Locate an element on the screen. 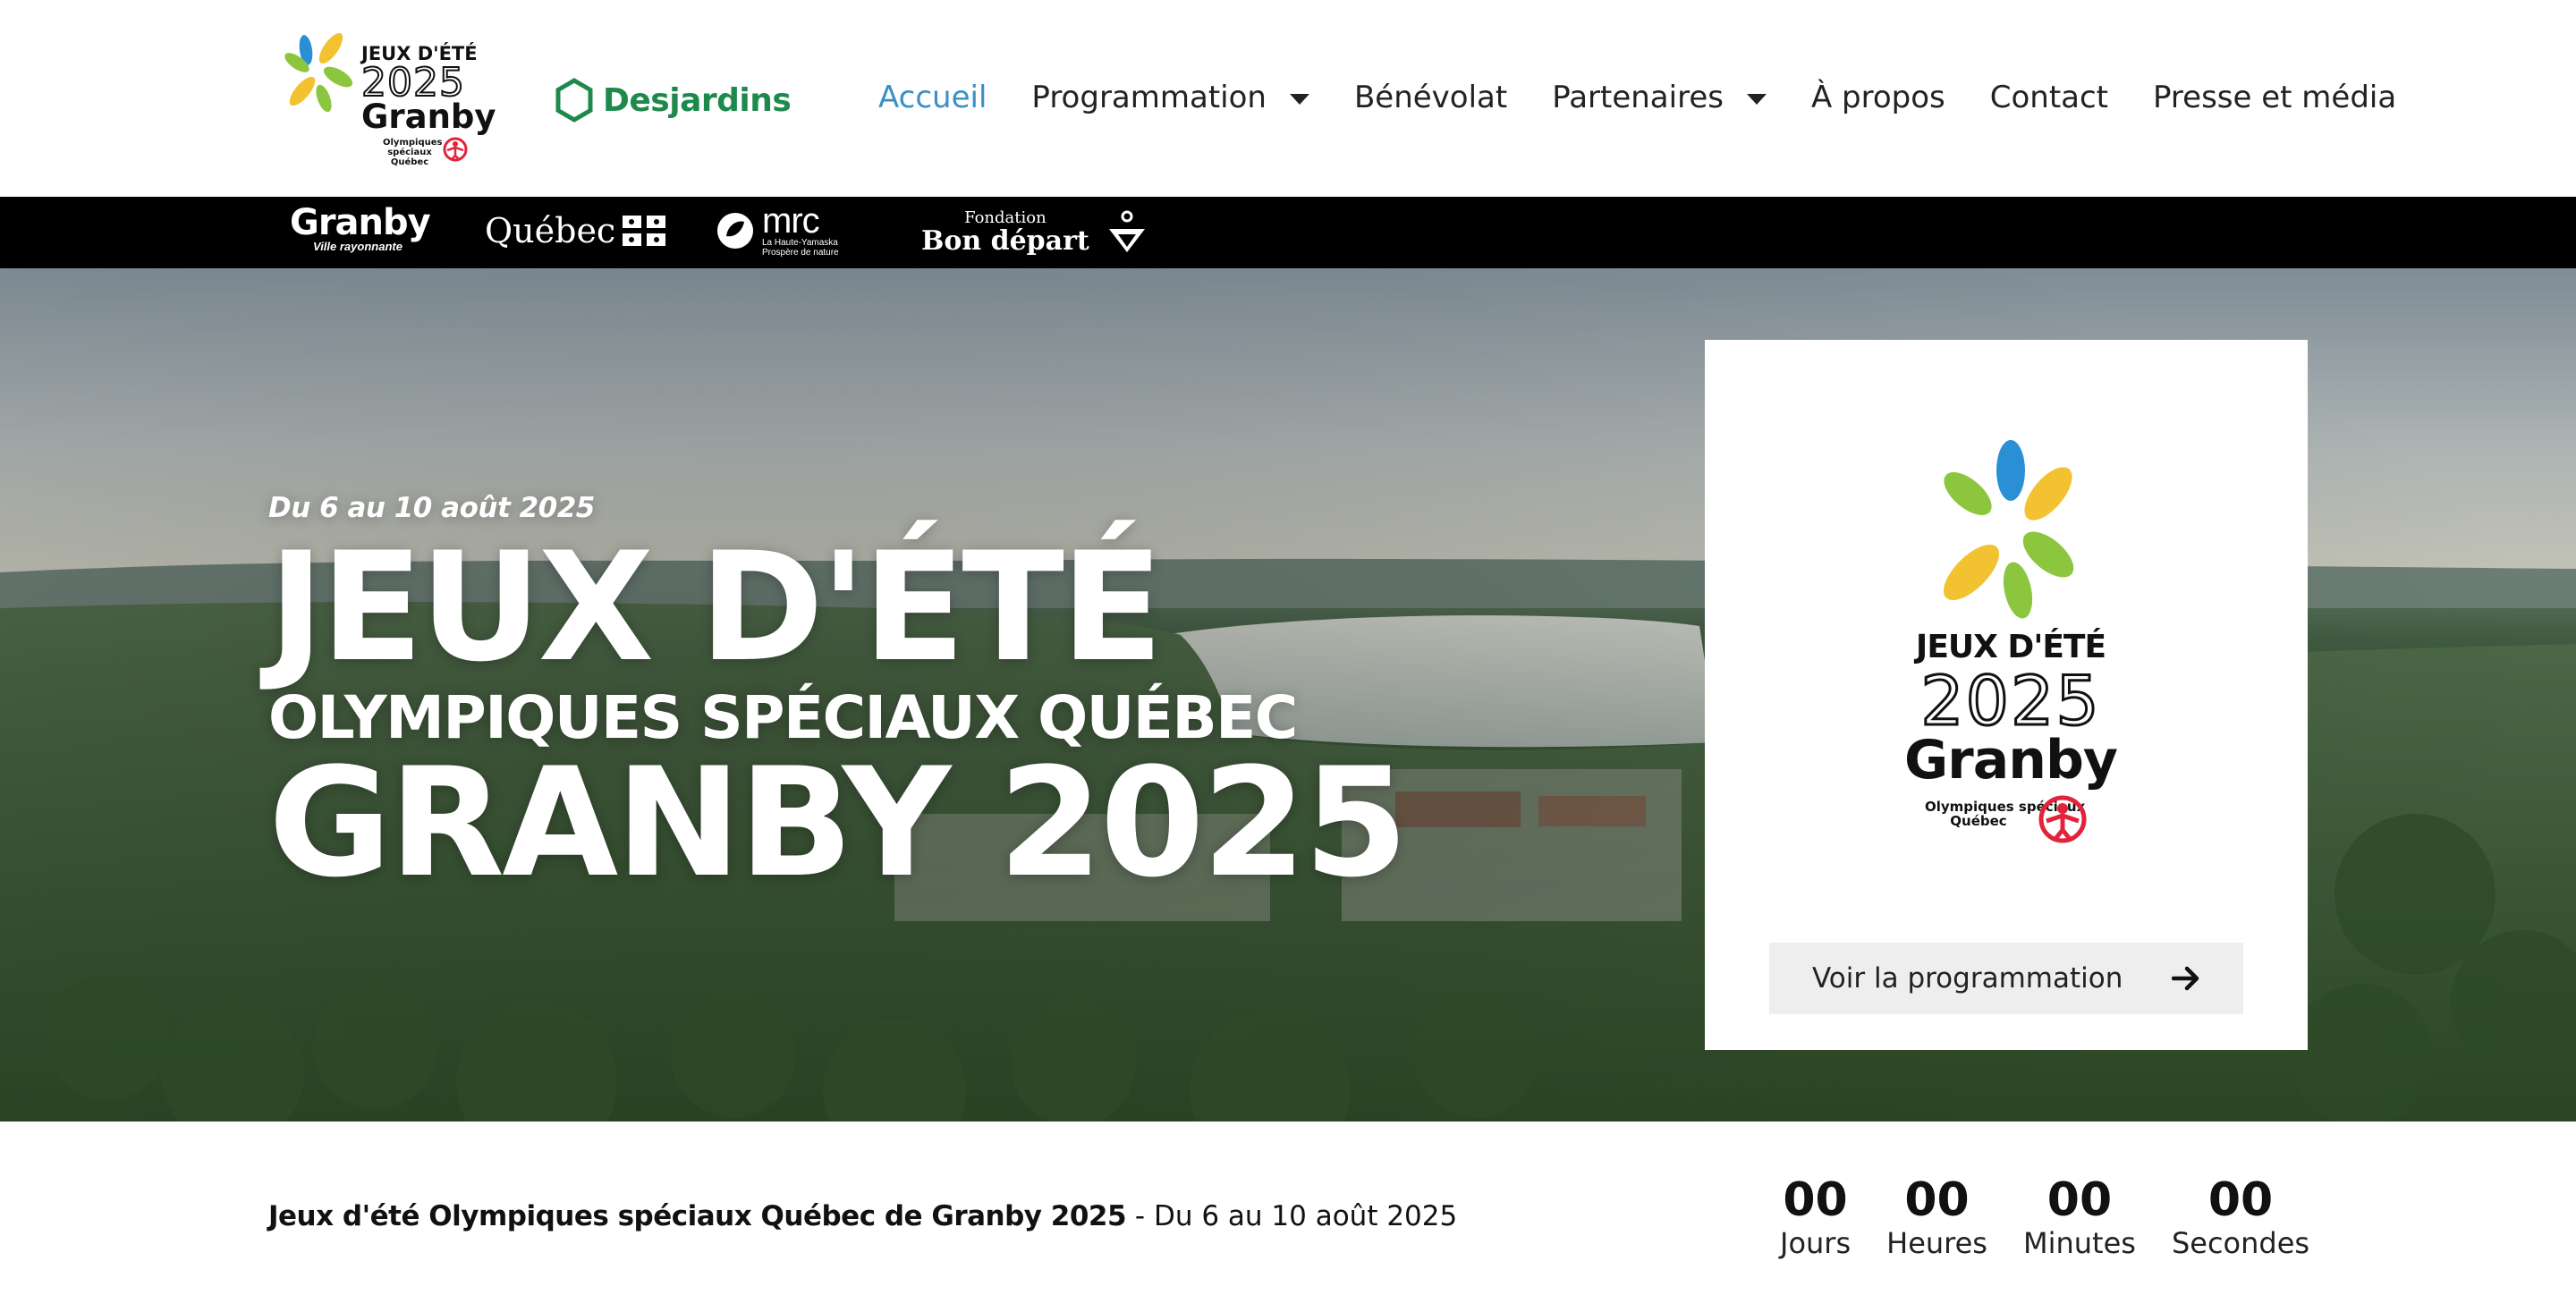 The image size is (2576, 1312). countdown-days: 00 Jours is located at coordinates (1815, 1218).